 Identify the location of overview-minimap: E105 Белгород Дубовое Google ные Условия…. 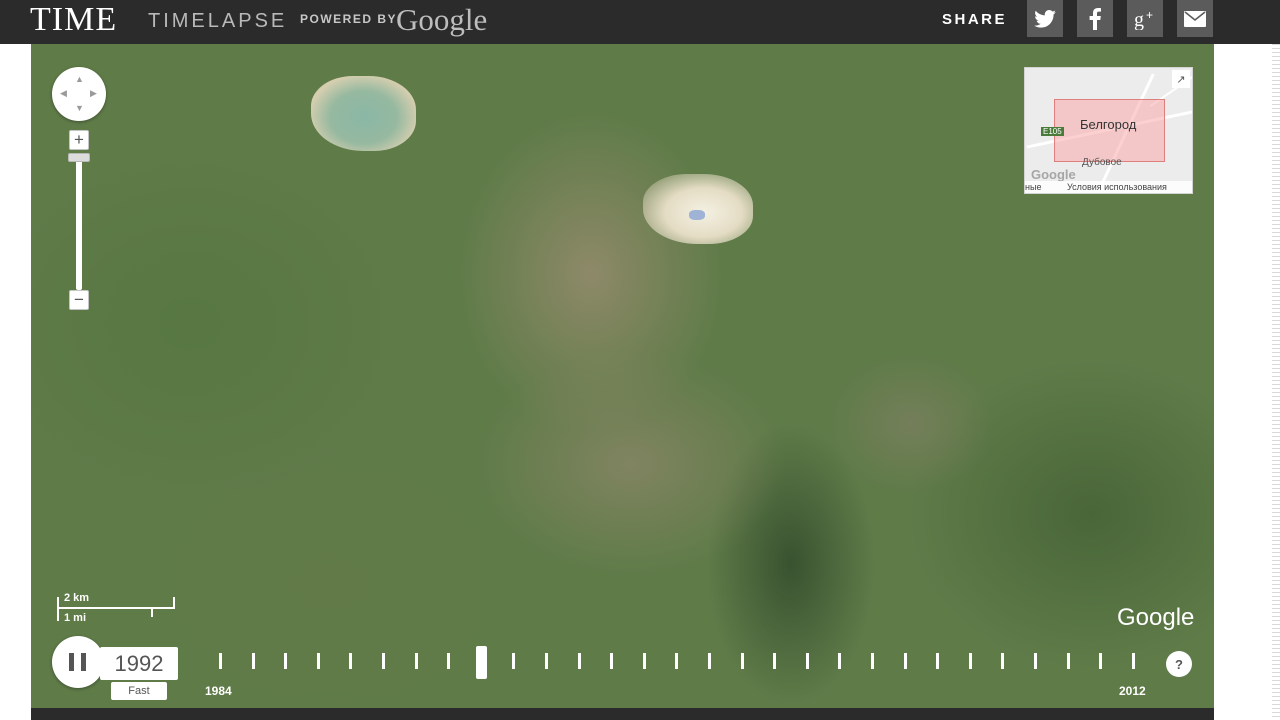
(1108, 130).